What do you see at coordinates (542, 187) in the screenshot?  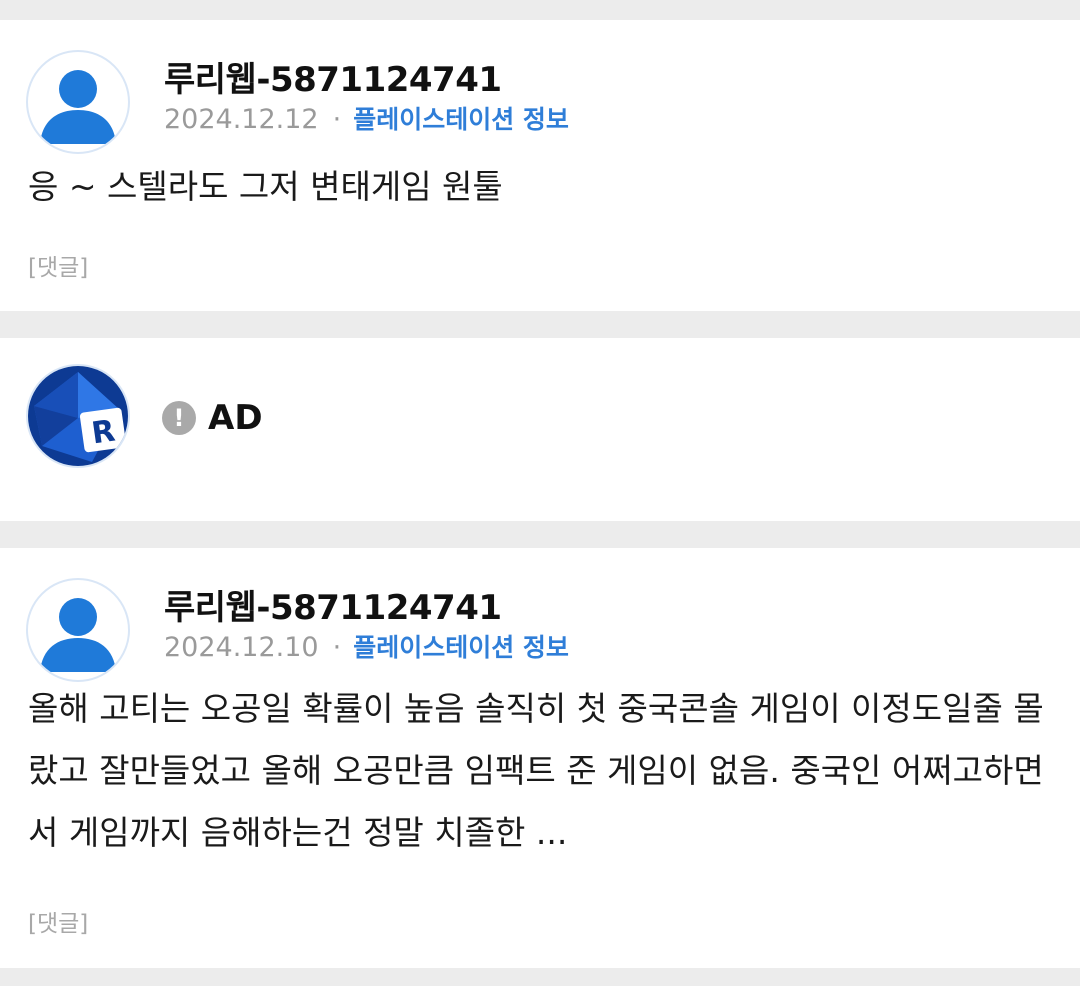 I see `post-content: 응 ~ 스텔라도 그저 변태게임 원툴` at bounding box center [542, 187].